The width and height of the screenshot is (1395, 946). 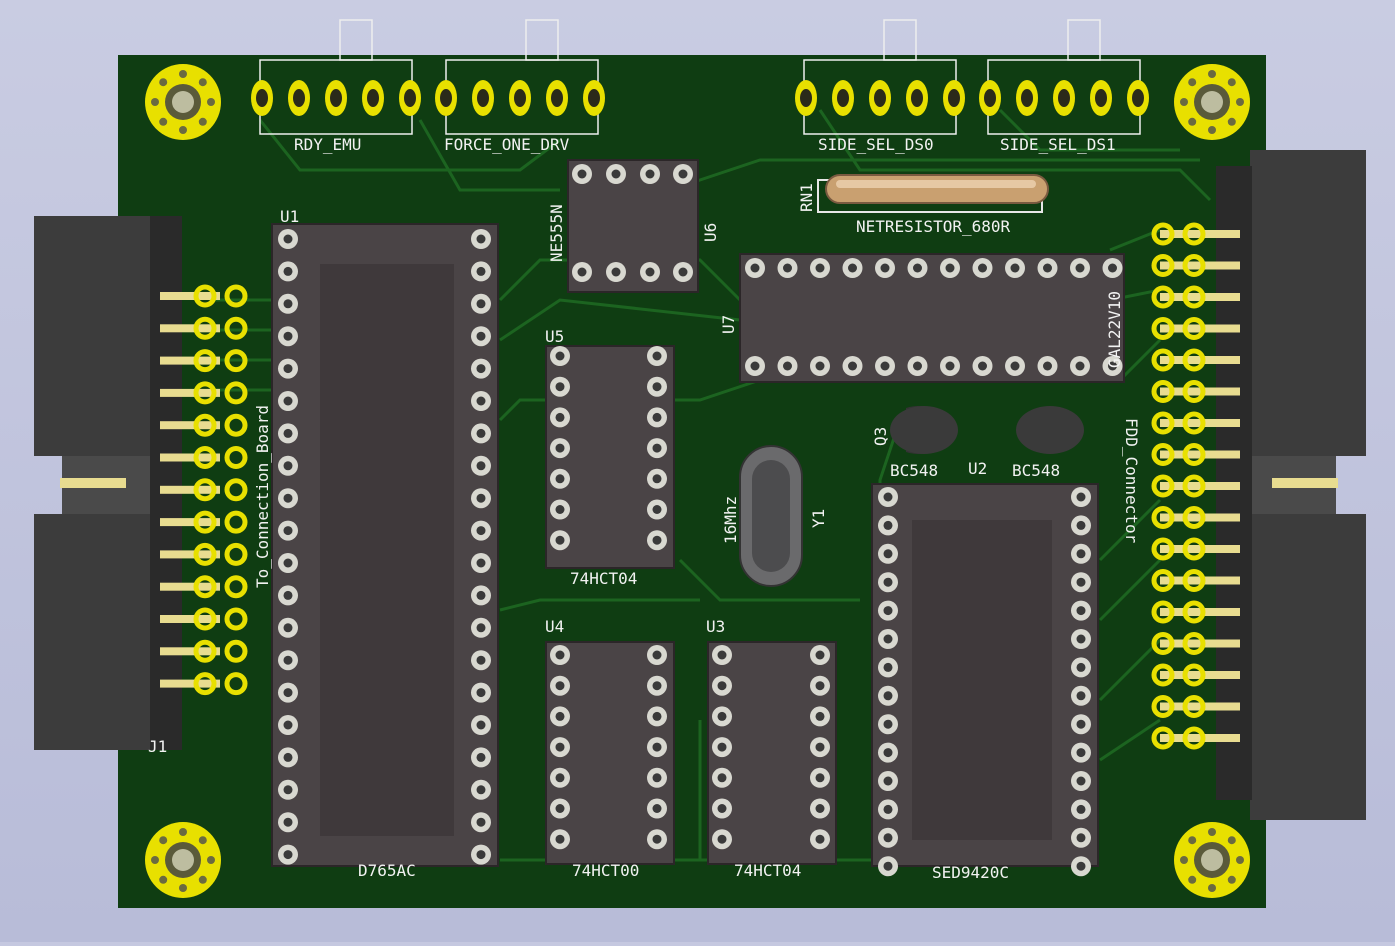 What do you see at coordinates (1131, 481) in the screenshot?
I see `j2-value: FDD_Connector` at bounding box center [1131, 481].